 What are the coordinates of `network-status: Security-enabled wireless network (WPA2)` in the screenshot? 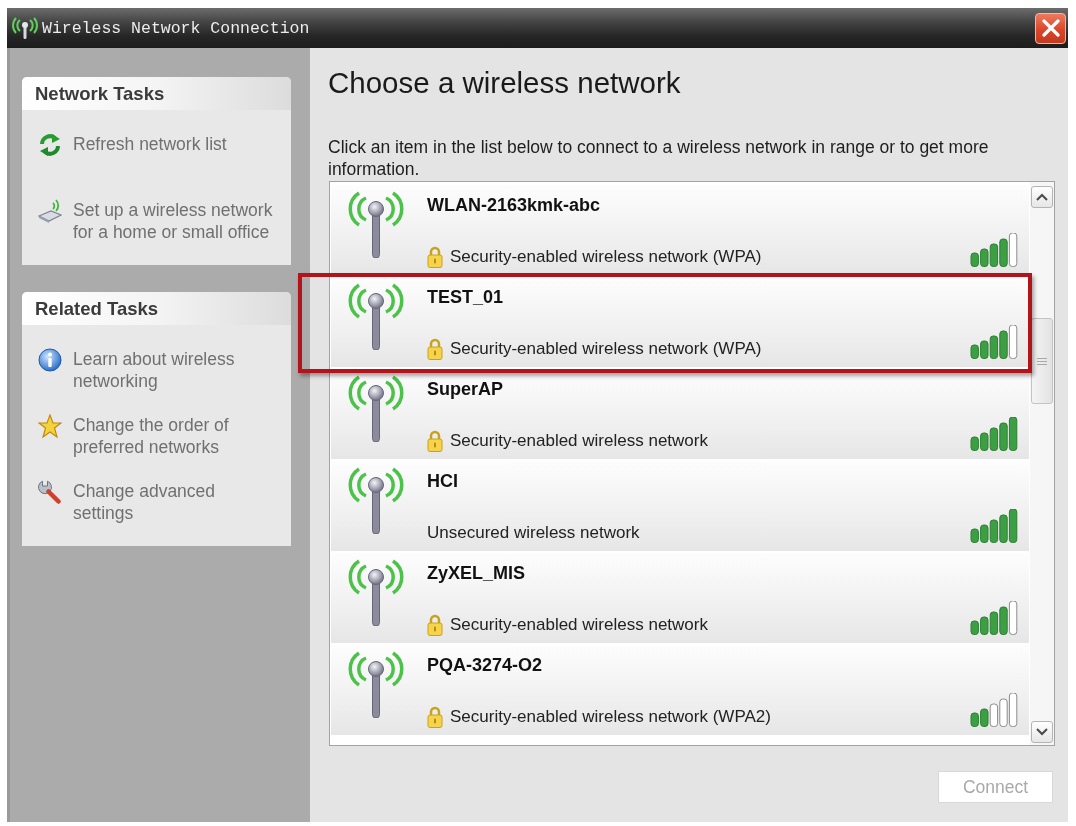 It's located at (610, 717).